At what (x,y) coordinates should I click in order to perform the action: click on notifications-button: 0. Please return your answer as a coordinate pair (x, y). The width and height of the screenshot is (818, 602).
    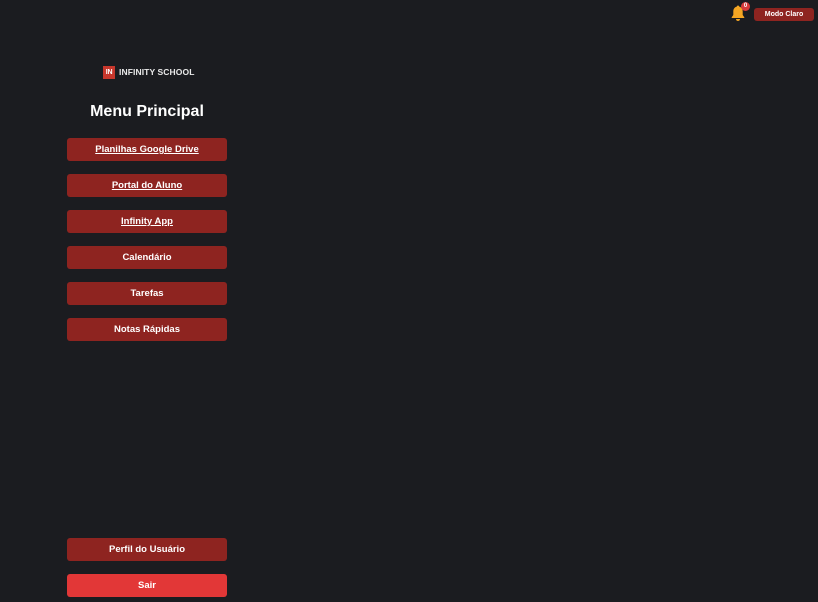
    Looking at the image, I should click on (740, 12).